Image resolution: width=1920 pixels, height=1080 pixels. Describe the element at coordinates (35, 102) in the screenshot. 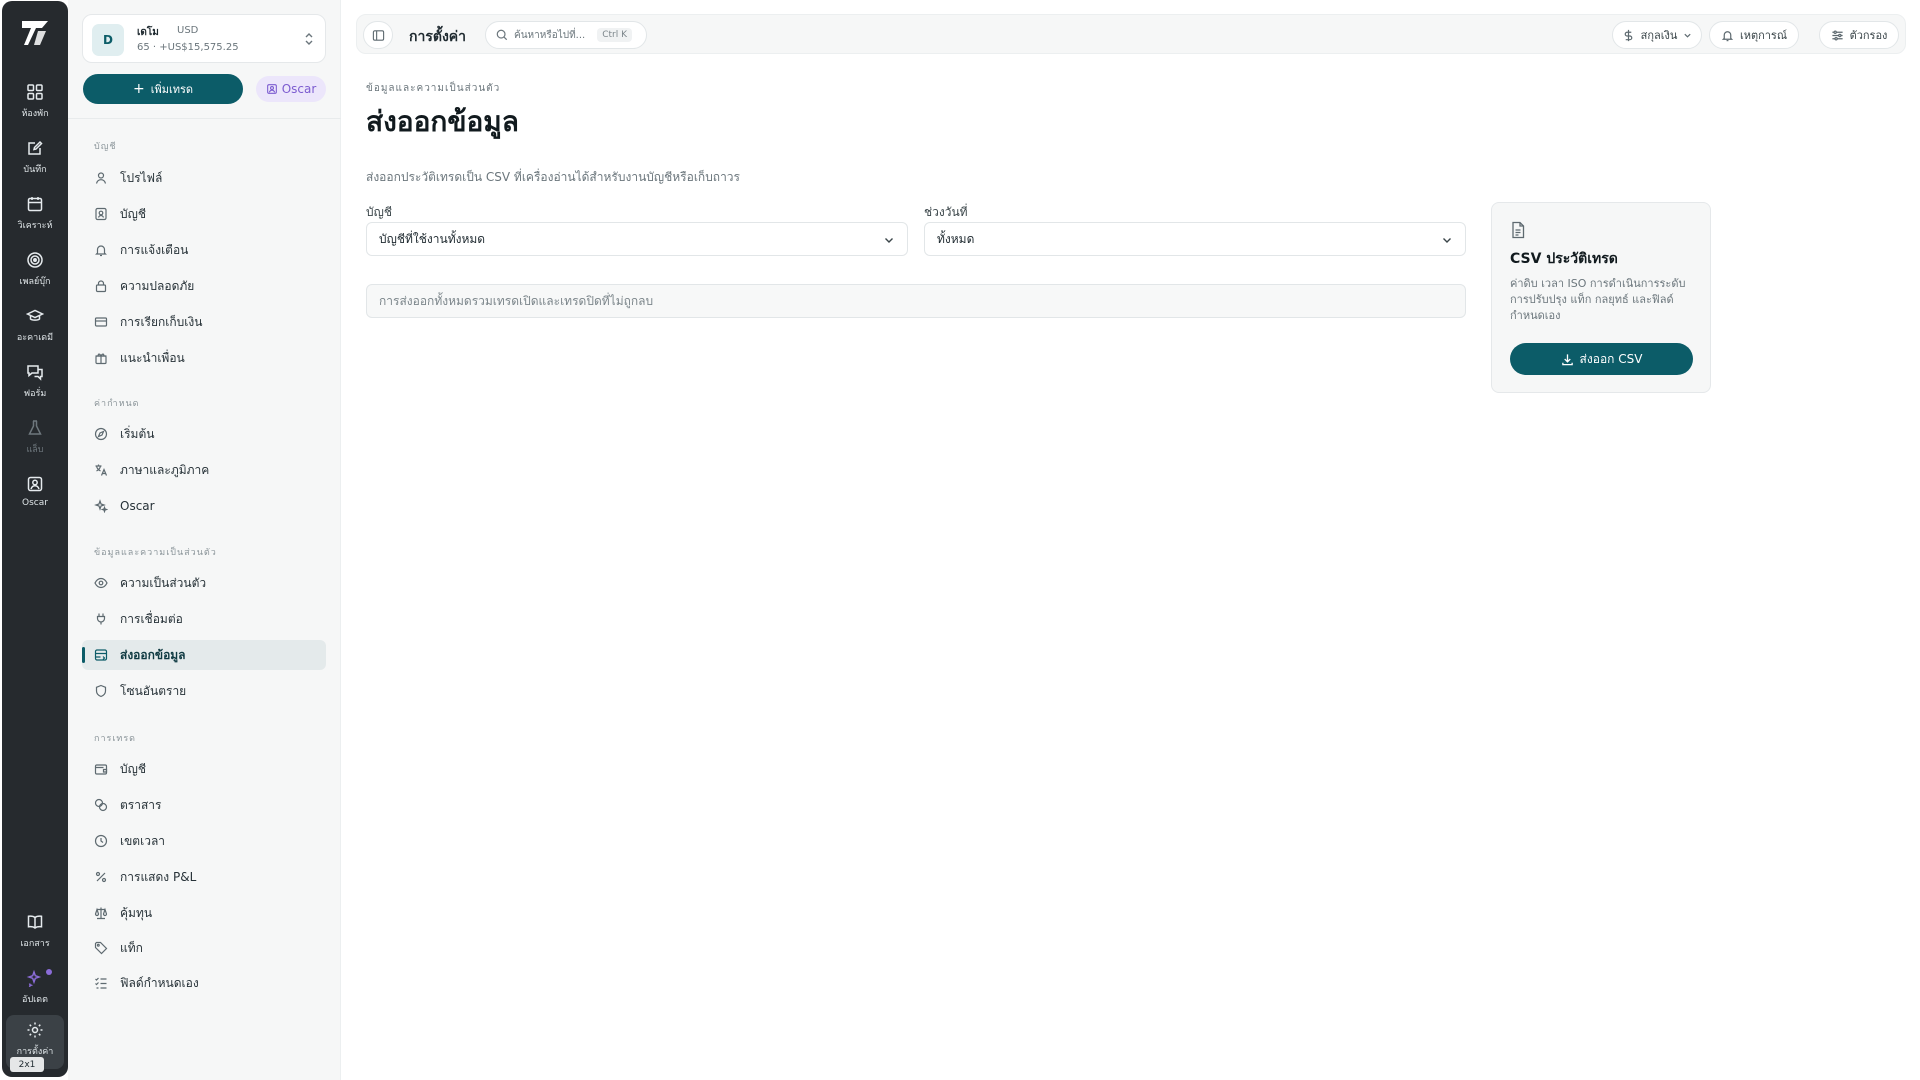

I see `rail-item-rooms: ห้องพัก` at that location.